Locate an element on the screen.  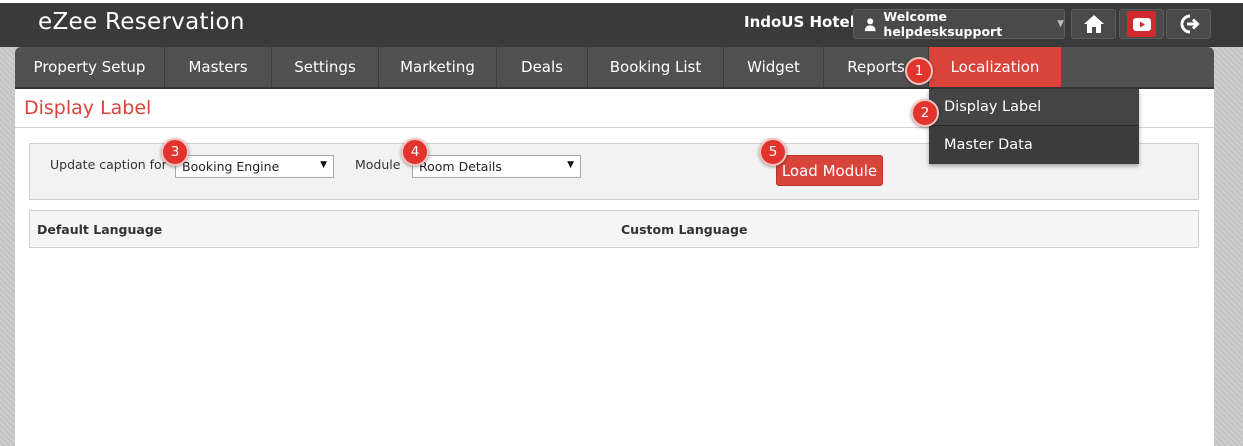
caret-down-icon: ▼ is located at coordinates (1060, 24).